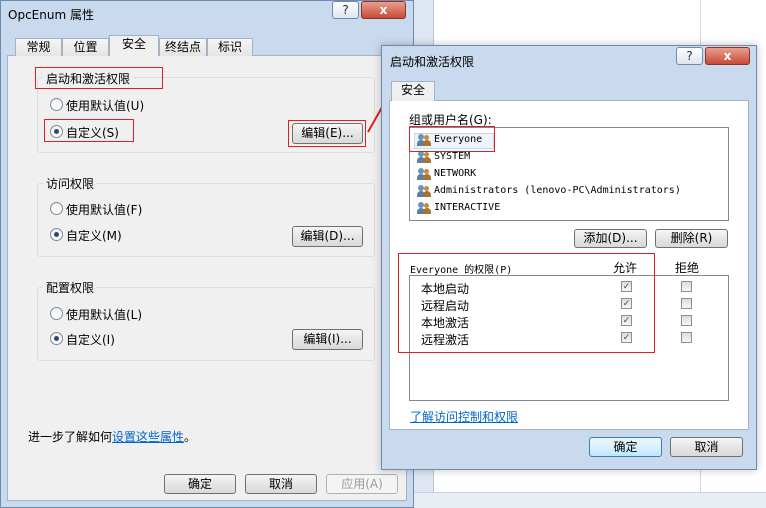 The width and height of the screenshot is (766, 508). What do you see at coordinates (464, 416) in the screenshot?
I see `learn-access-control-link: 了解访问控制和权限` at bounding box center [464, 416].